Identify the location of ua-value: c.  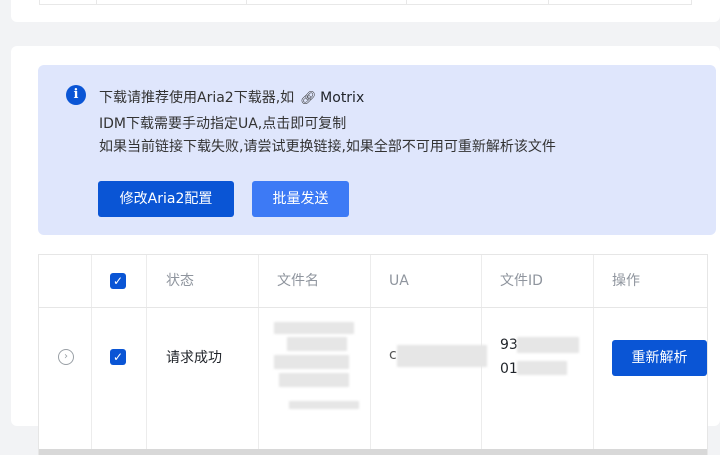
(393, 355).